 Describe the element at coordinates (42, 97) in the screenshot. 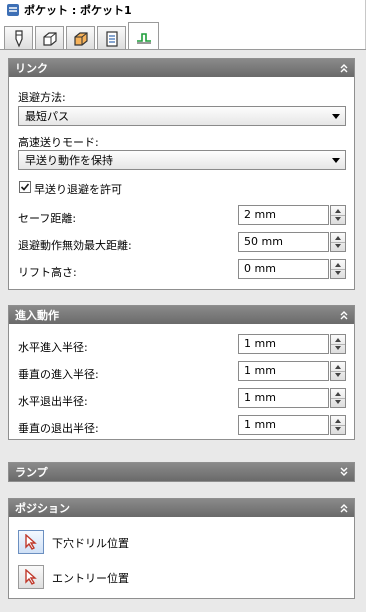

I see `retract-method-label: 退避方法:` at that location.